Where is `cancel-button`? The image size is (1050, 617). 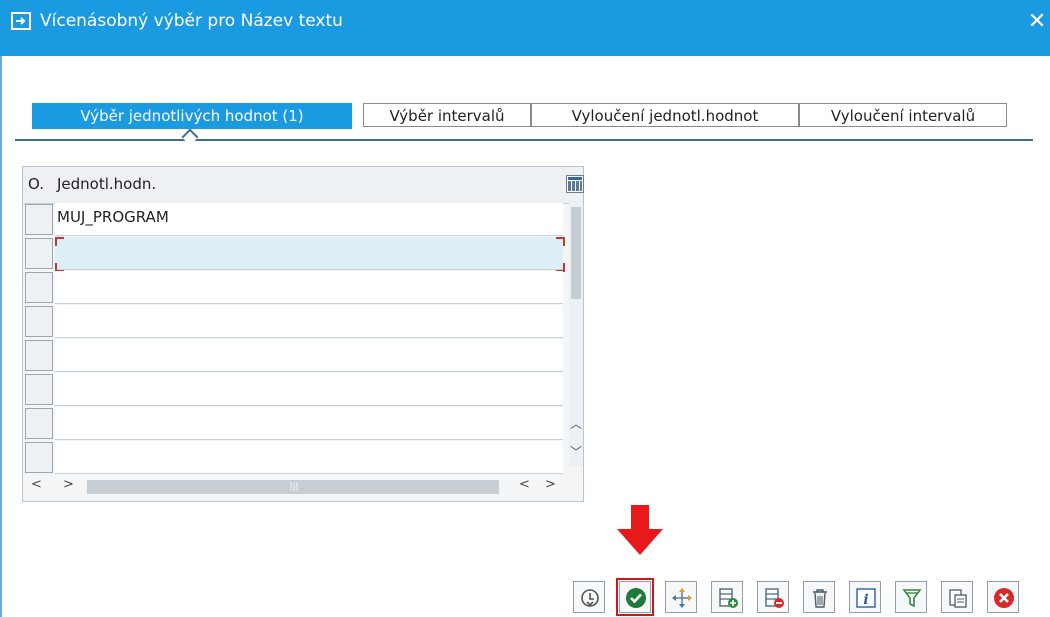
cancel-button is located at coordinates (1003, 597).